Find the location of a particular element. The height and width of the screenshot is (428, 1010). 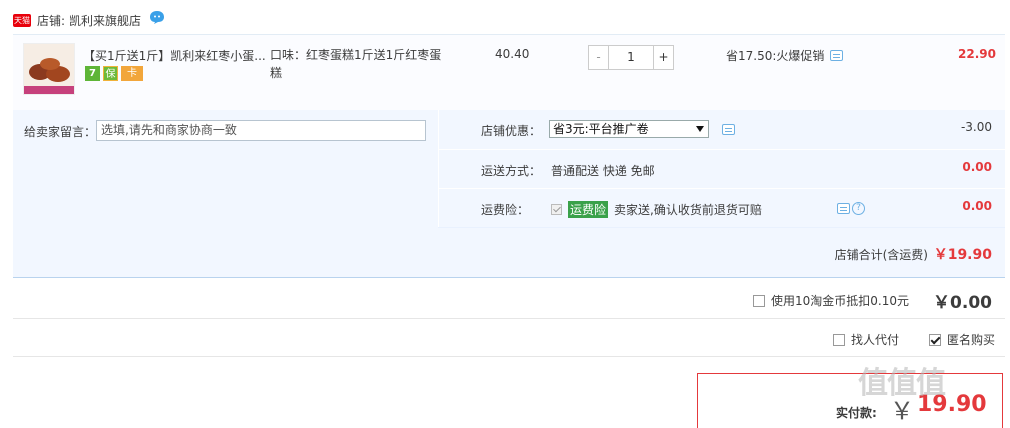

shop-label: 店铺: is located at coordinates (51, 20).